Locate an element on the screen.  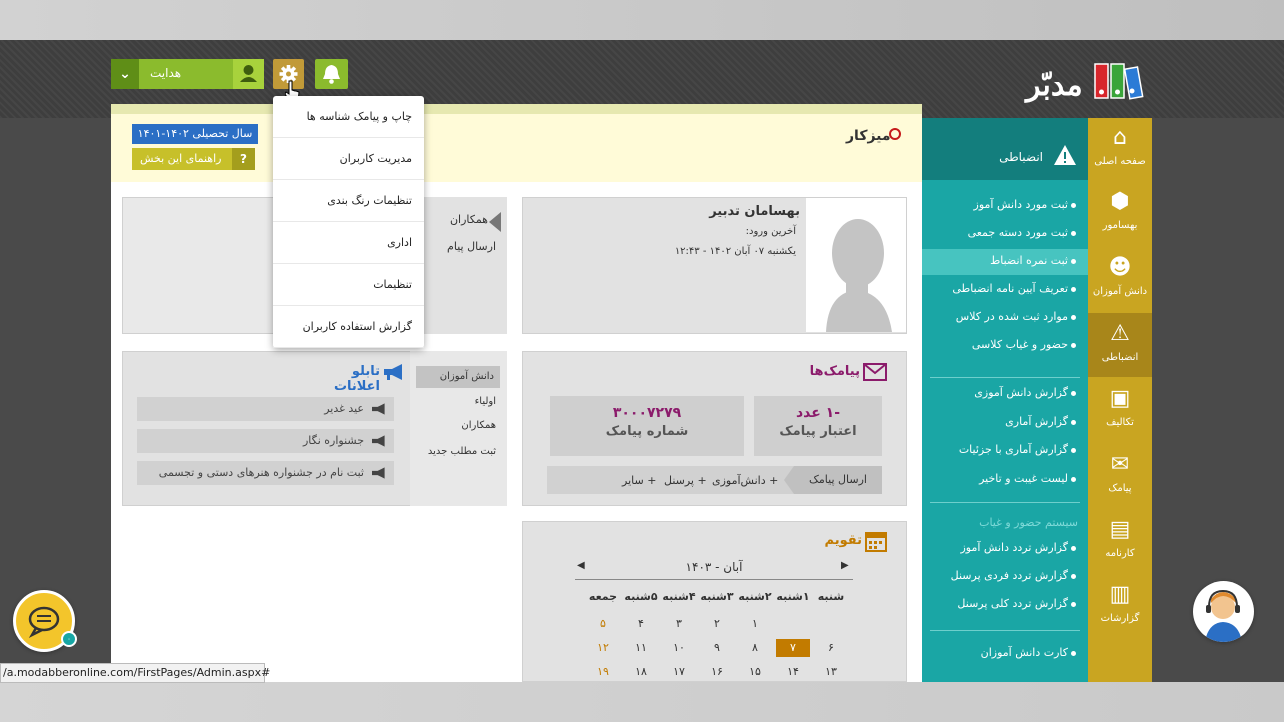
calendar-weekday: شنبه is located at coordinates (831, 596).